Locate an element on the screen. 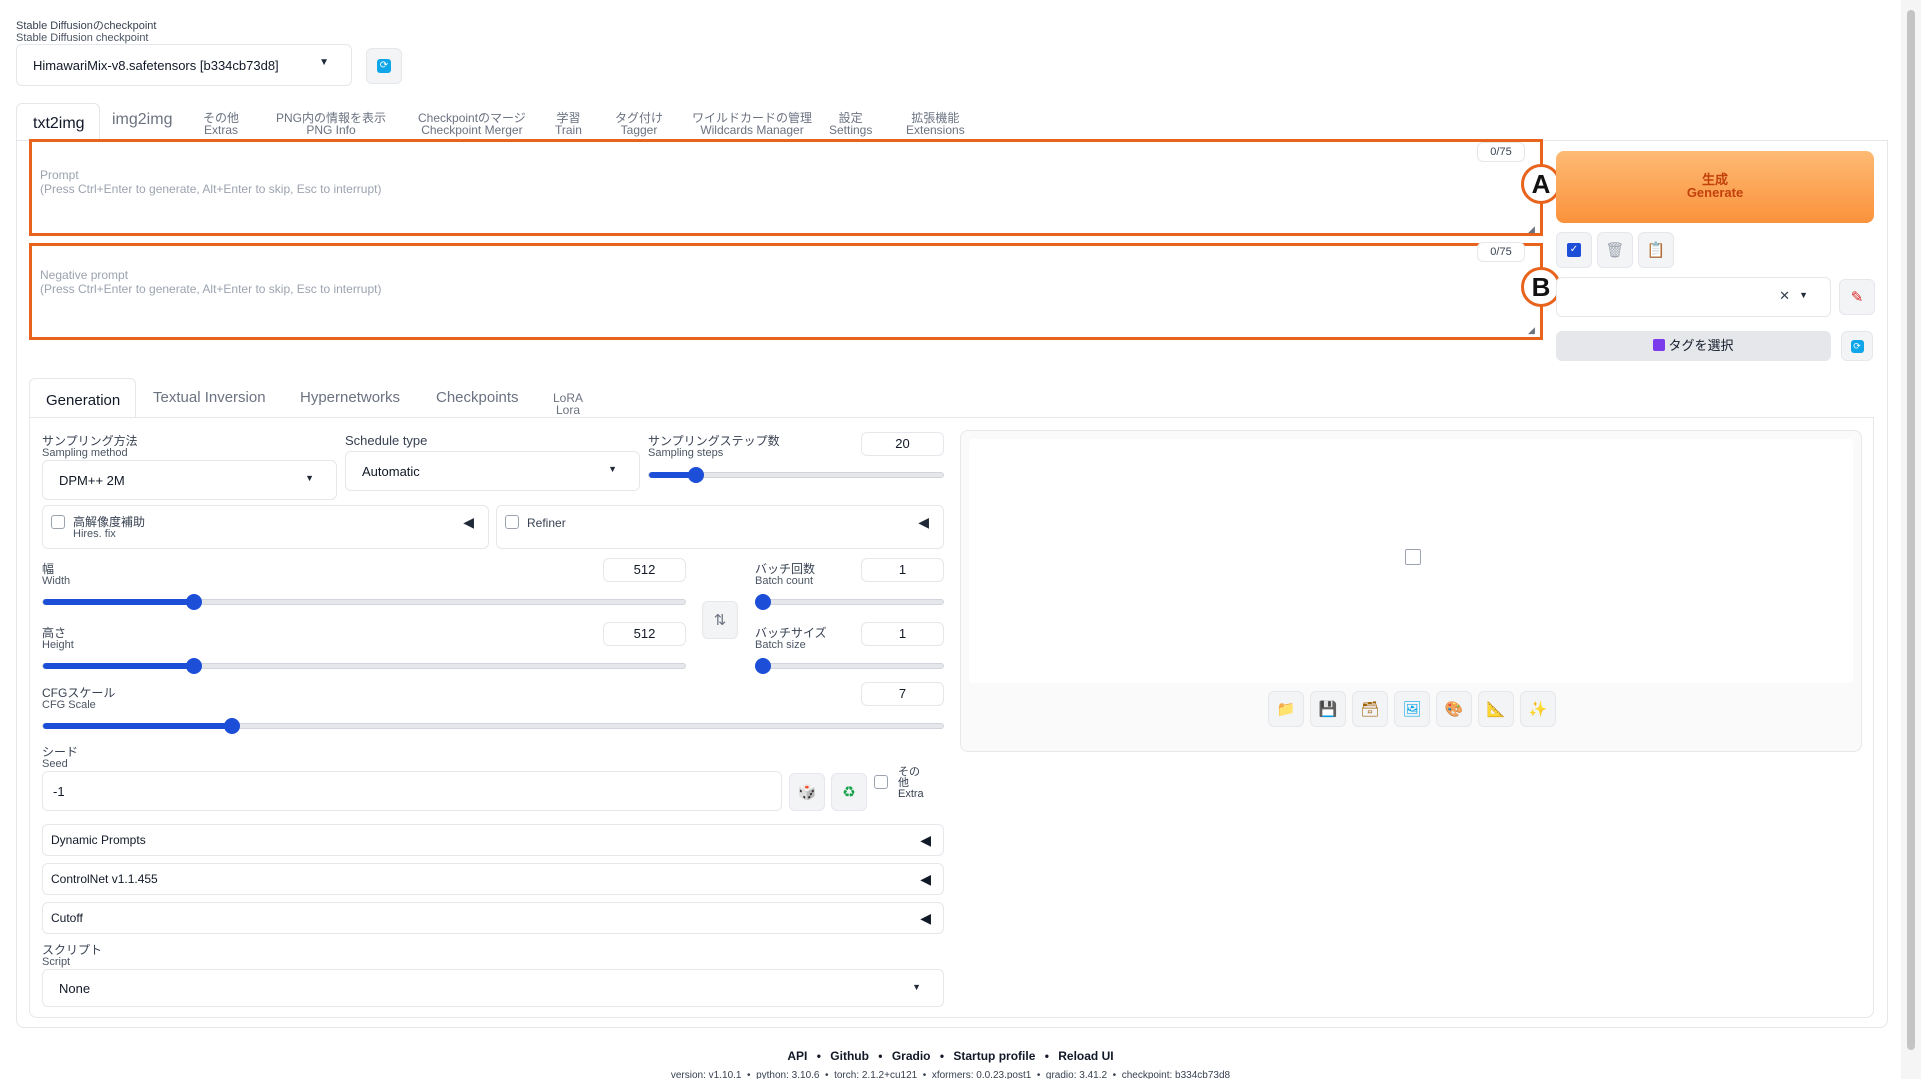  batch-size-input: 1 is located at coordinates (902, 634).